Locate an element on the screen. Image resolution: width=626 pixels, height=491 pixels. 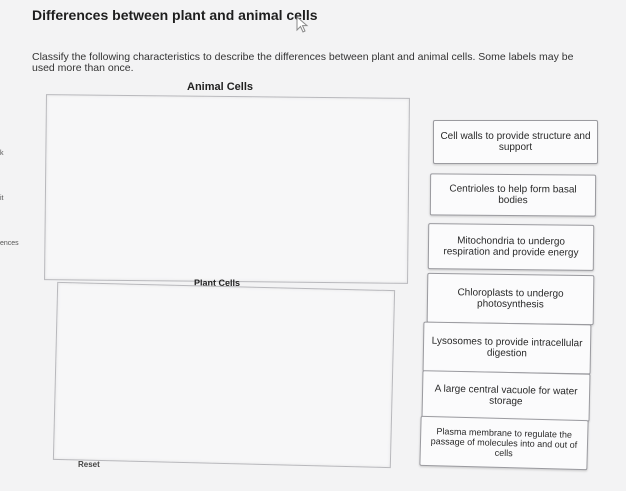
mouse-pointer-icon is located at coordinates (302, 24).